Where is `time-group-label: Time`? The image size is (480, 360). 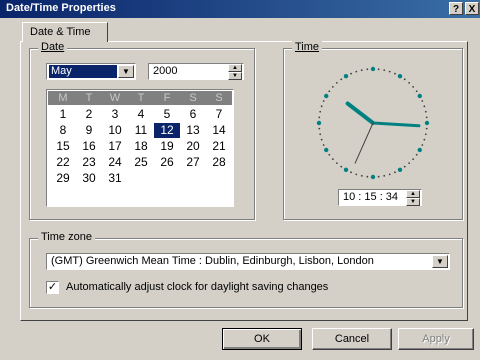
time-group-label: Time is located at coordinates (307, 47).